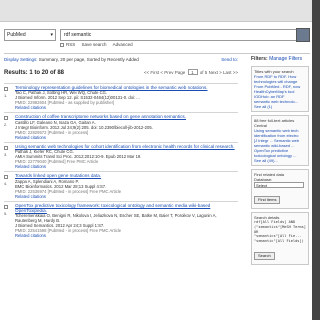 The height and width of the screenshot is (320, 320). Describe the element at coordinates (280, 106) in the screenshot. I see `see-all-link: See all (1)` at that location.